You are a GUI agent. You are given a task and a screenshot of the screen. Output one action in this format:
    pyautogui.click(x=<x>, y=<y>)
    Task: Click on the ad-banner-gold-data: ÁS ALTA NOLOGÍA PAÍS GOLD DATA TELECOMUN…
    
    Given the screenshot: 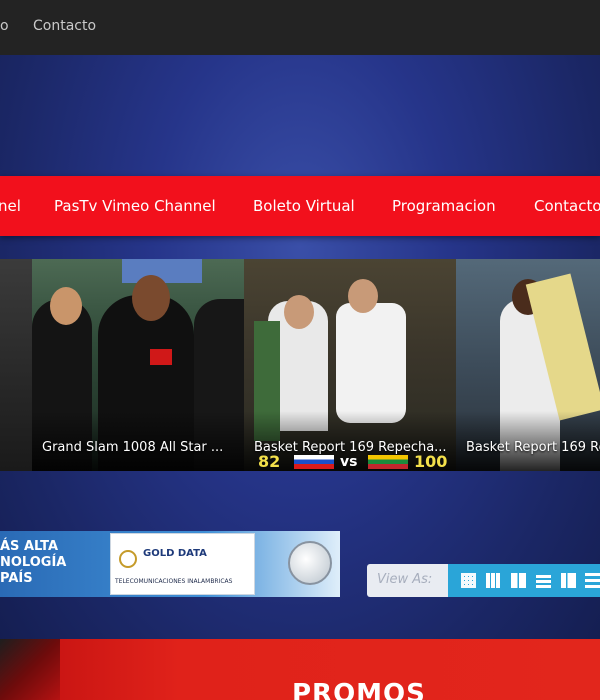 What is the action you would take?
    pyautogui.click(x=170, y=564)
    